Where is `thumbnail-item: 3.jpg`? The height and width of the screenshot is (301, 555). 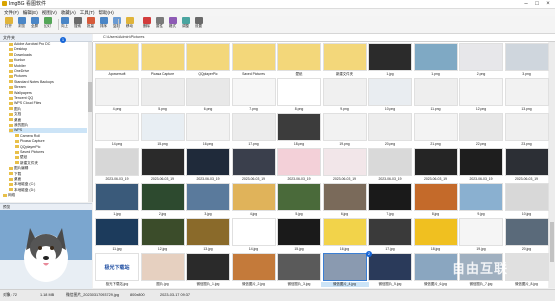
thumbnail-item: 3.jpg is located at coordinates (208, 200).